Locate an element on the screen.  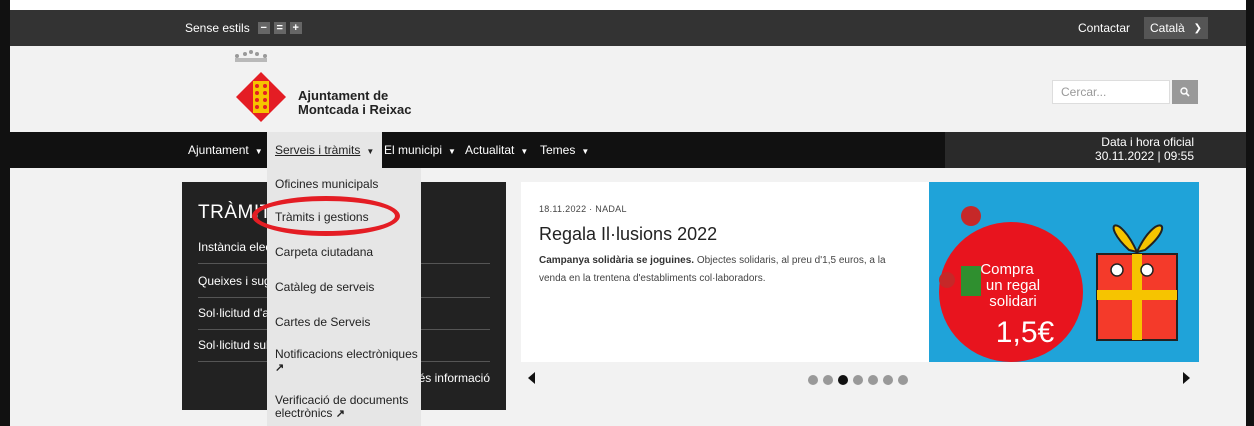
nav-item-ajuntament: Ajuntament ▼ is located at coordinates (225, 150).